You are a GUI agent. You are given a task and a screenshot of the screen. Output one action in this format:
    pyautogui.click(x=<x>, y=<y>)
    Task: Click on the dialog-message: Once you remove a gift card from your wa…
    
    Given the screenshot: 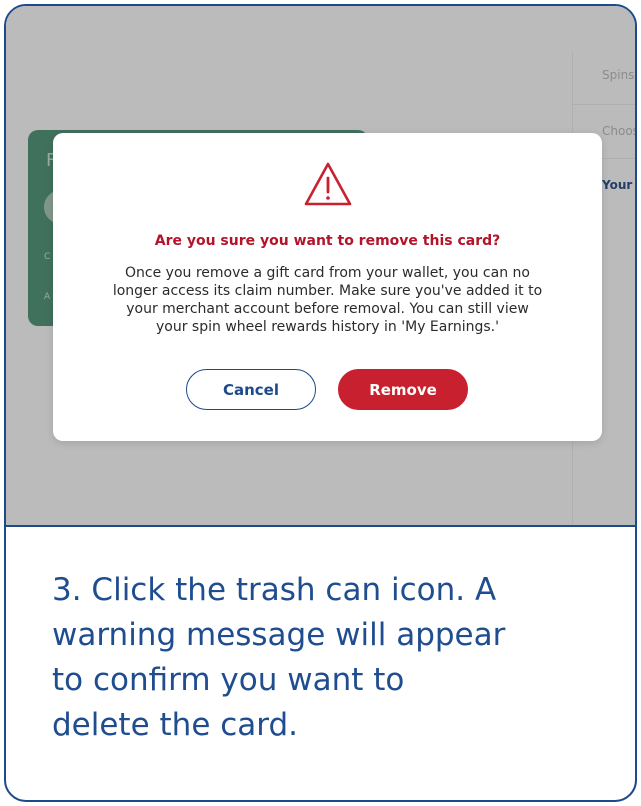 What is the action you would take?
    pyautogui.click(x=327, y=300)
    